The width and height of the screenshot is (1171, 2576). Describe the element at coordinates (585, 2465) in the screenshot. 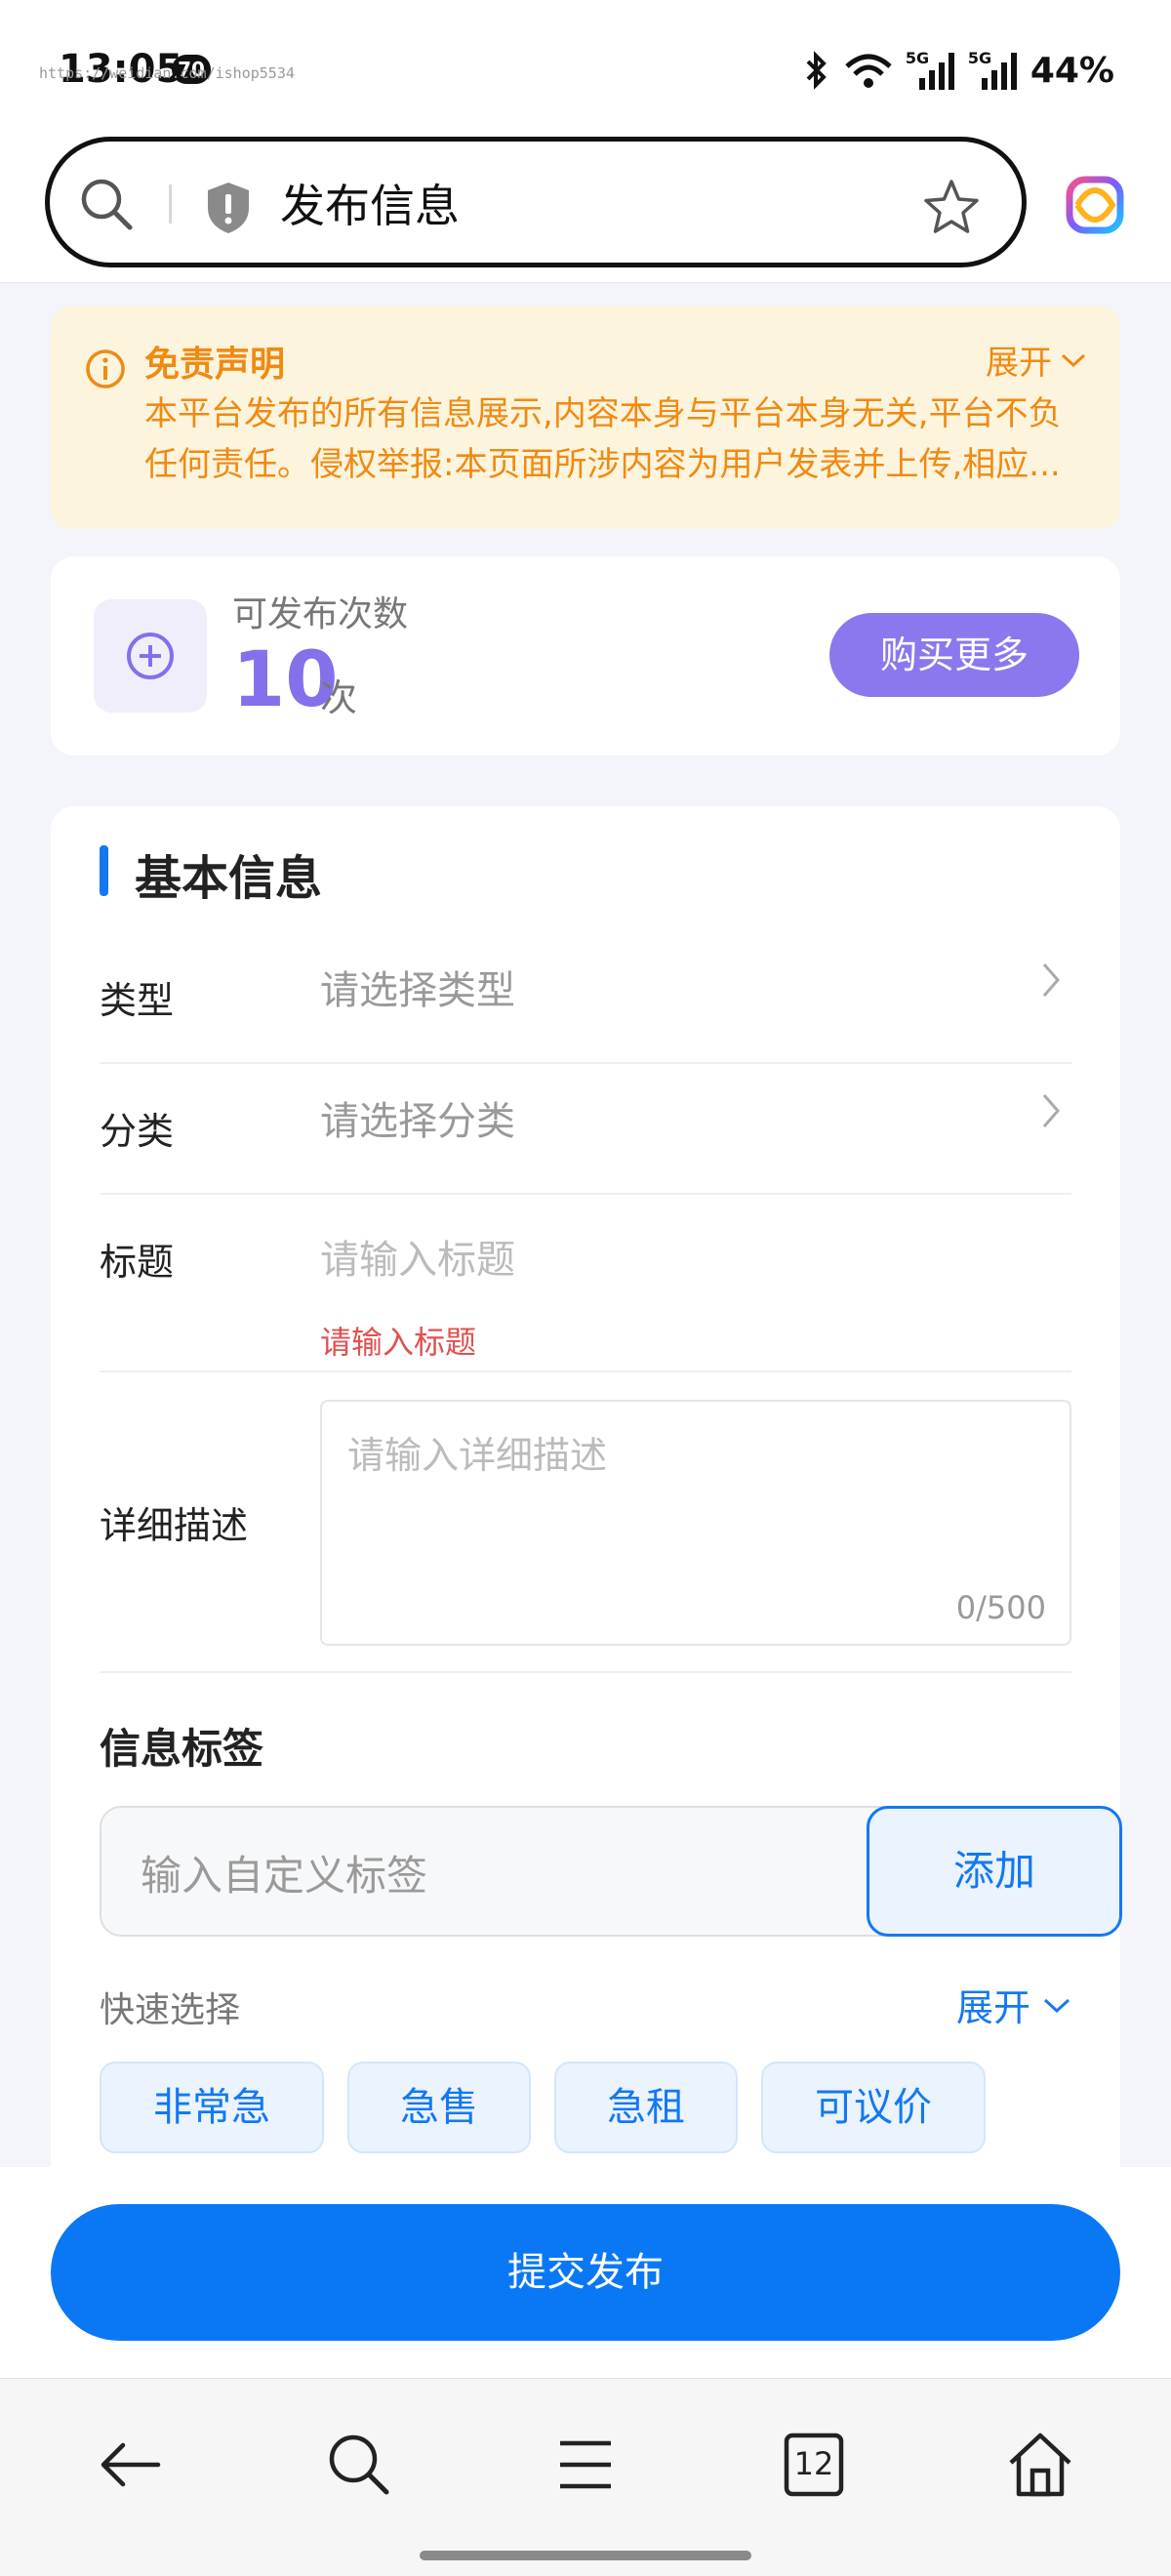

I see `menu-icon` at that location.